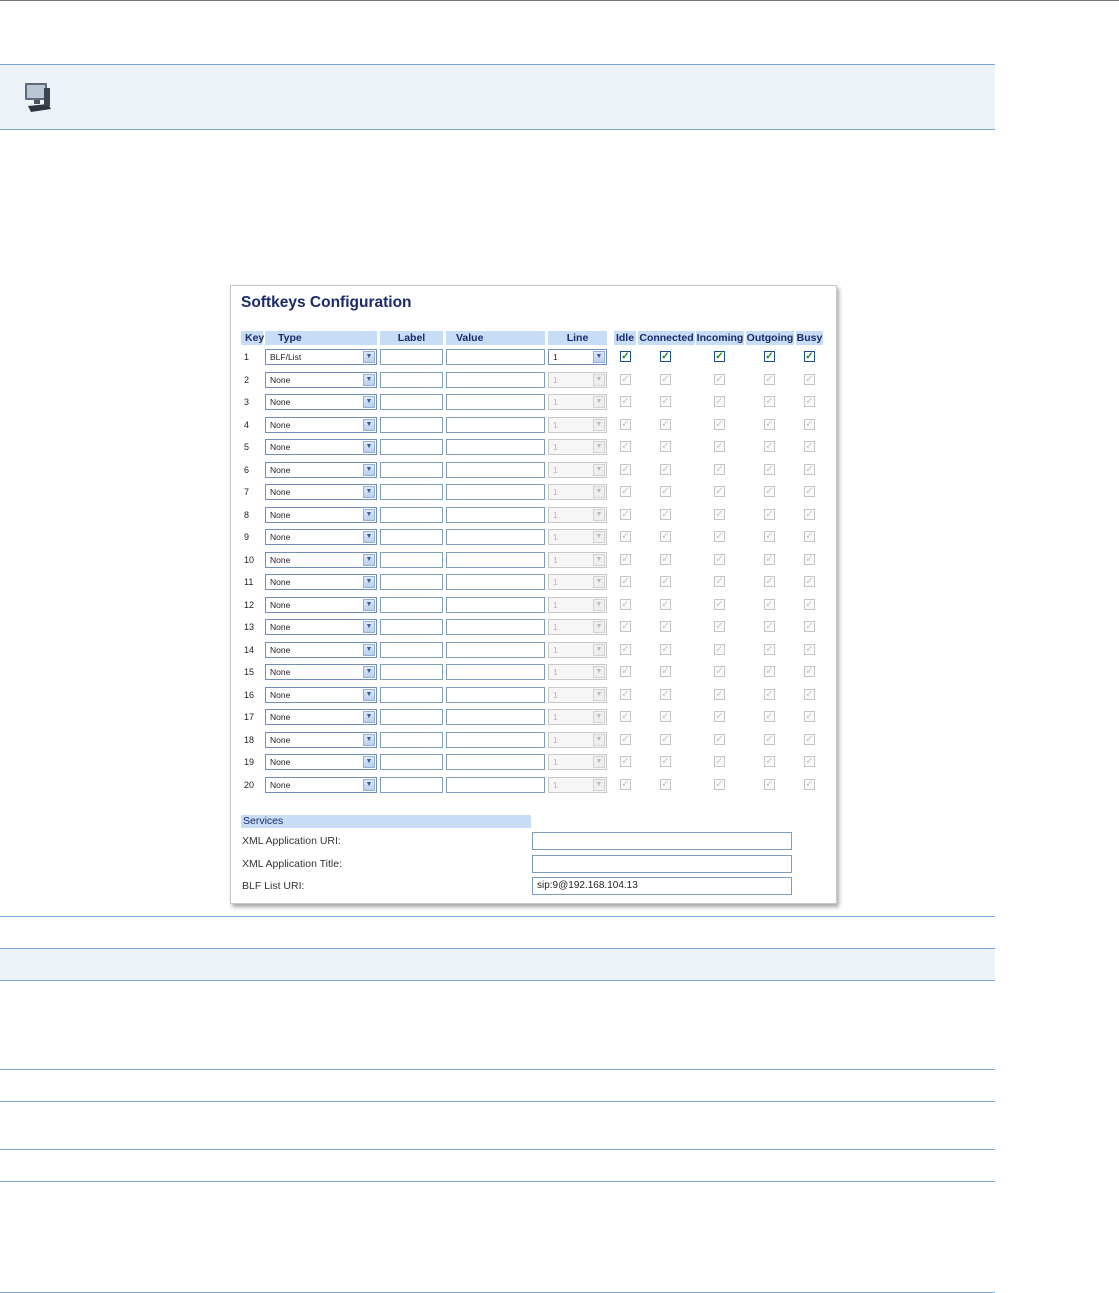  I want to click on xml-uri-input, so click(662, 841).